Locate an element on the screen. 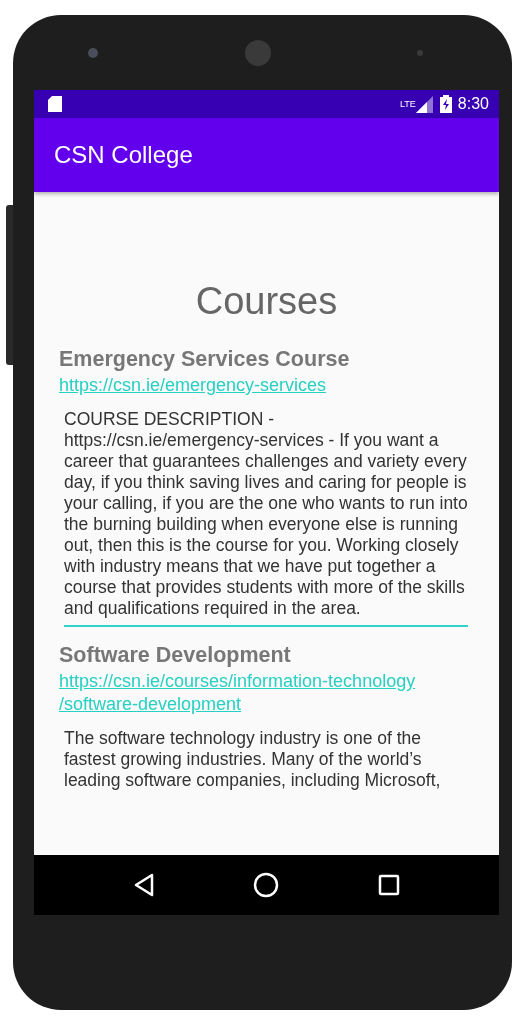  description-field: The software technology industry is one of the fastest growing industries. Many of the world’s leading software companies, including Microsoft, is located at coordinates (266, 763).